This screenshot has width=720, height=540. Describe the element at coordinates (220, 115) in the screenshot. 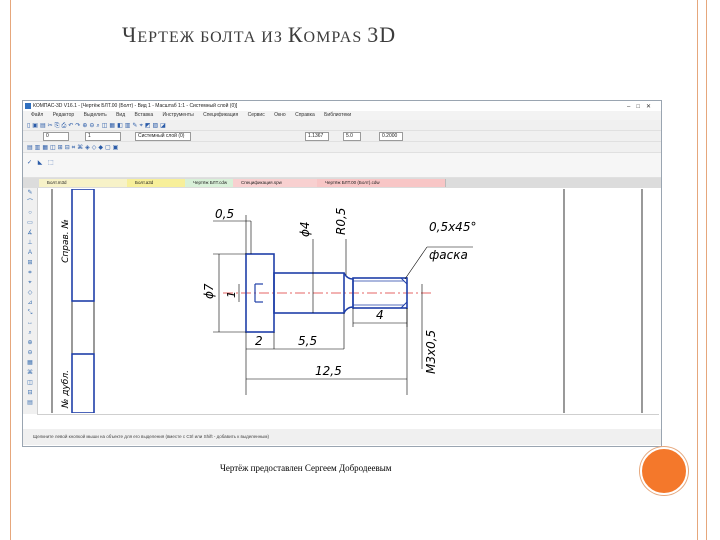

I see `menu-item: Спецификация` at that location.